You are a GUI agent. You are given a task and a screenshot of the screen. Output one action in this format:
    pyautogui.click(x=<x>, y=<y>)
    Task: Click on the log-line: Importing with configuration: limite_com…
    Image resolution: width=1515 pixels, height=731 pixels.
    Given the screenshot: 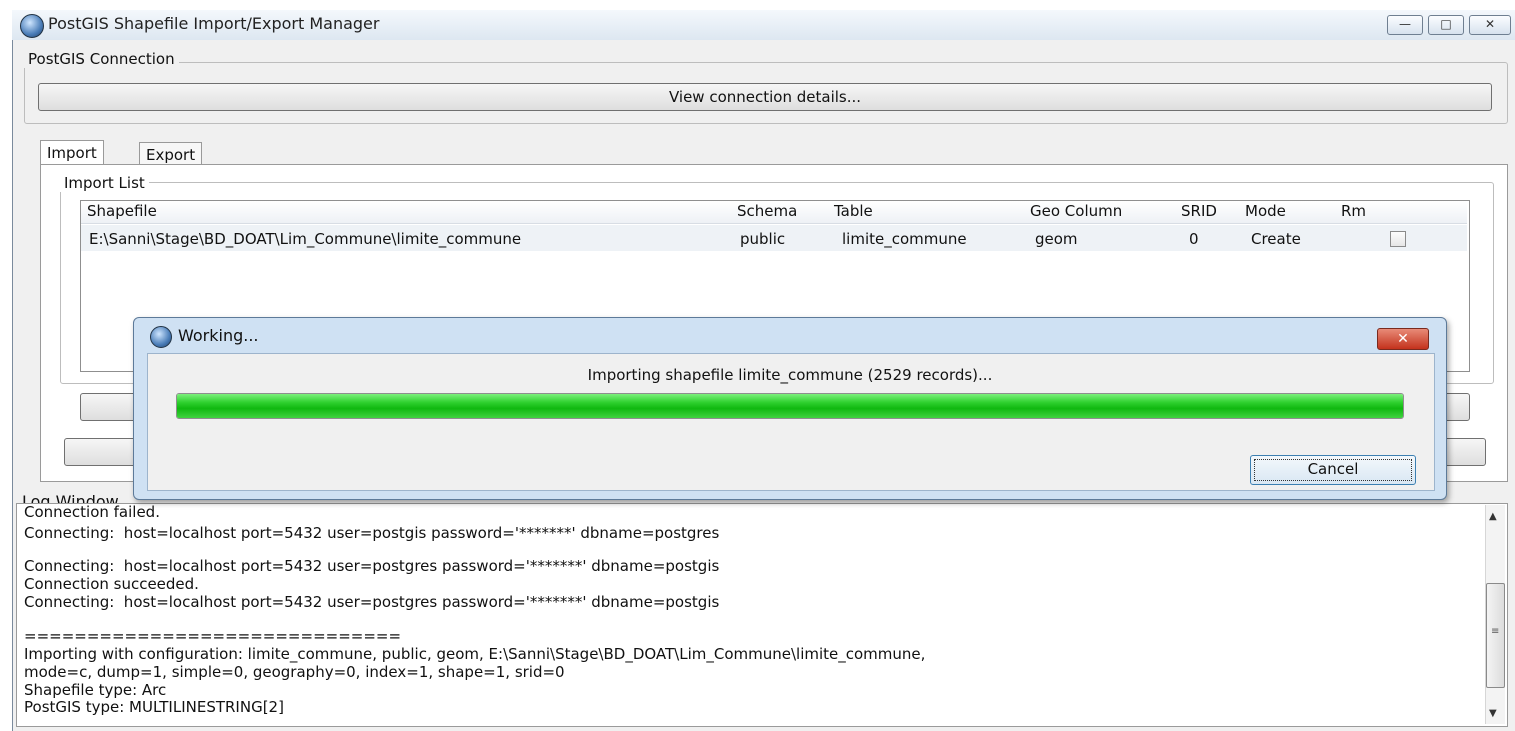 What is the action you would take?
    pyautogui.click(x=475, y=654)
    